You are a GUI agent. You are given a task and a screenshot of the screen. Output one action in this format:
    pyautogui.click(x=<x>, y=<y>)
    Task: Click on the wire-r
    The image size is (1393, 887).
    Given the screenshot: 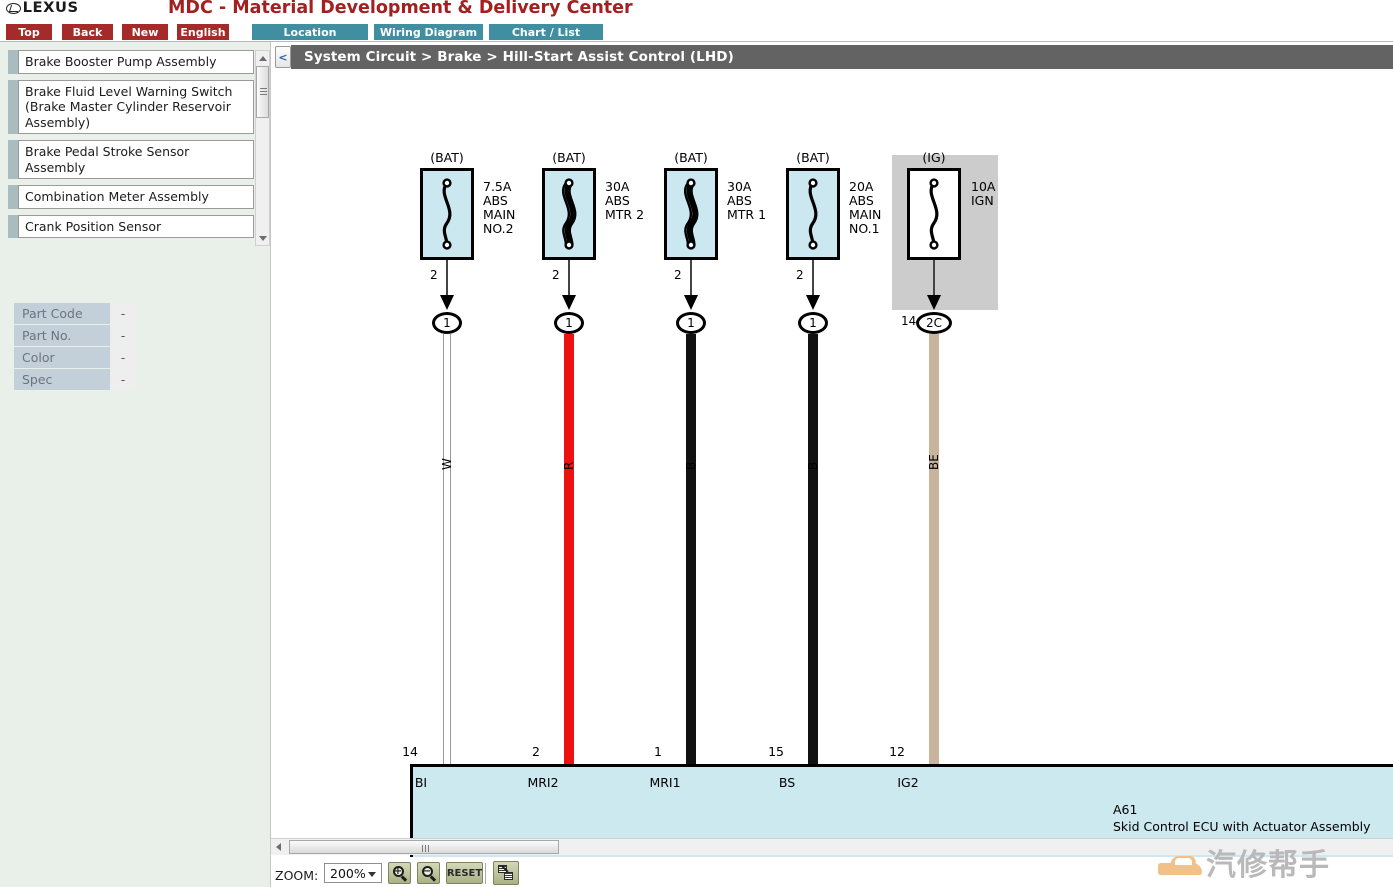 What is the action you would take?
    pyautogui.click(x=569, y=549)
    